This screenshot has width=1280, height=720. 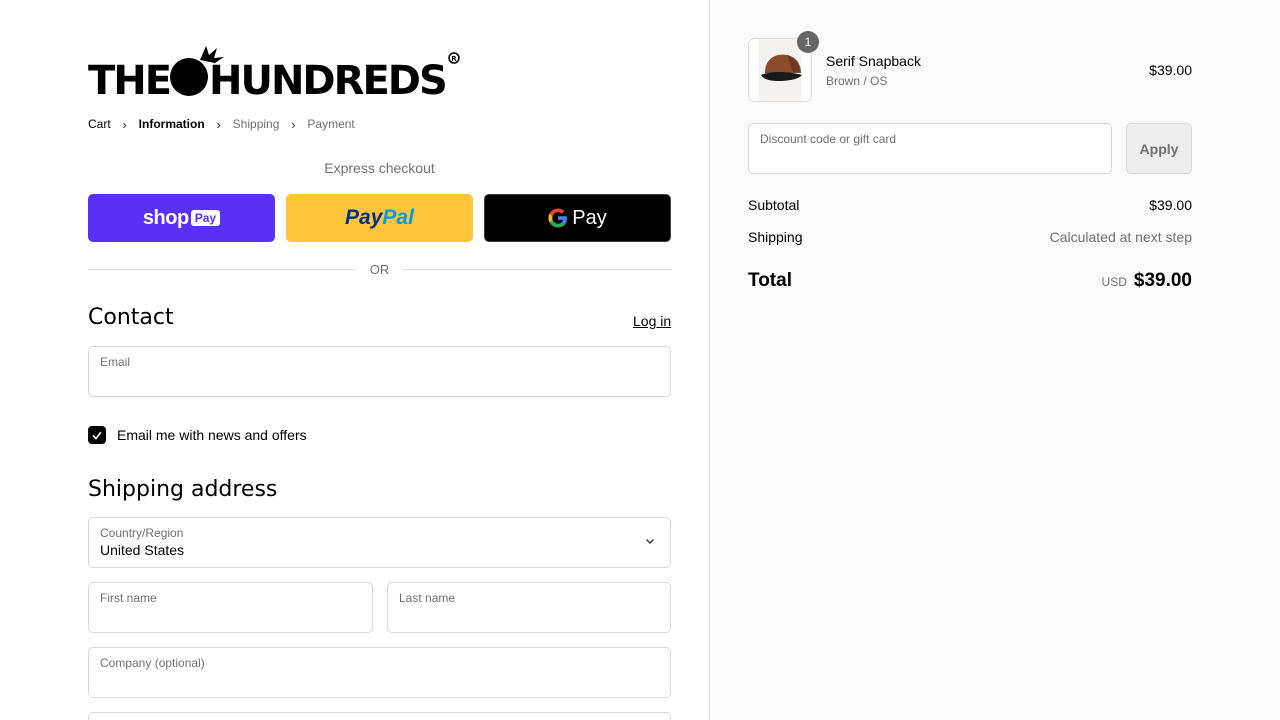 I want to click on shipping-label: Shipping, so click(x=775, y=237).